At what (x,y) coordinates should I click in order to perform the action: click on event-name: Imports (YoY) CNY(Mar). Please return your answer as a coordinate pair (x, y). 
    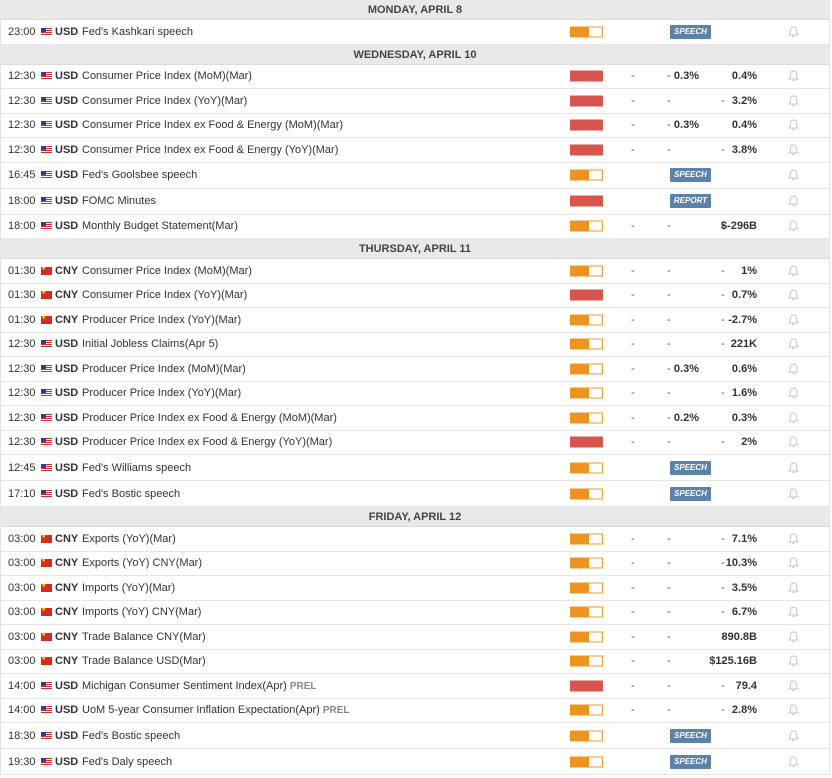
    Looking at the image, I should click on (141, 612).